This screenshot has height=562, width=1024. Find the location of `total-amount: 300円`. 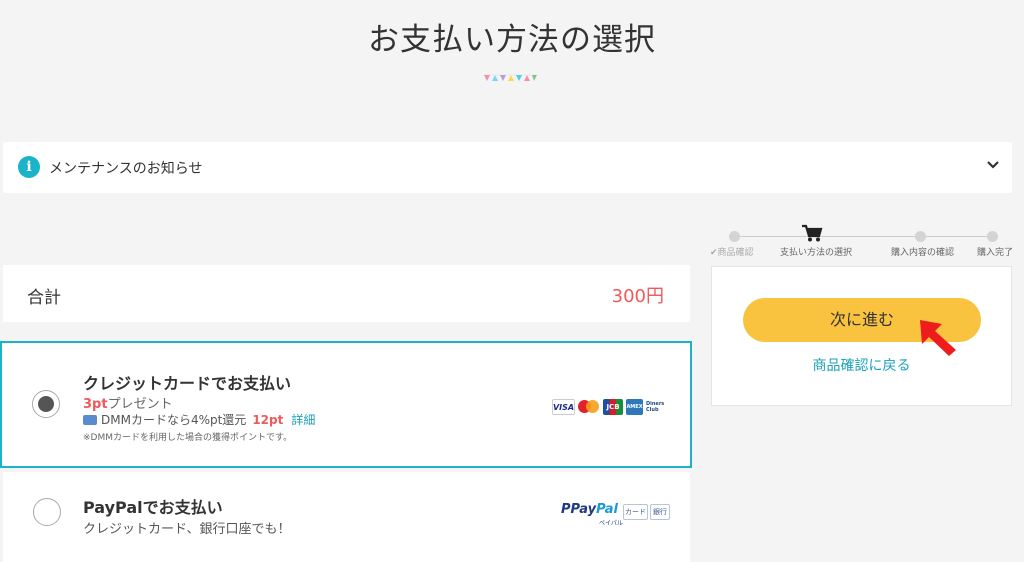

total-amount: 300円 is located at coordinates (637, 296).